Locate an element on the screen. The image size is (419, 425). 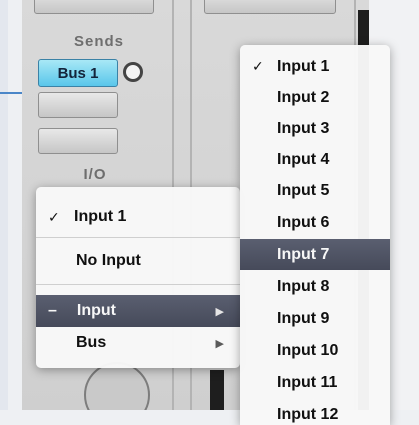
io-label: I/O is located at coordinates (95, 174).